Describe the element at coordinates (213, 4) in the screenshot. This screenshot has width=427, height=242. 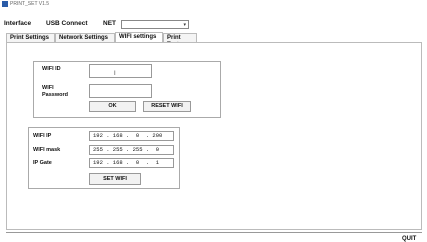
I see `title-bar: PRINT_SET V1.5` at that location.